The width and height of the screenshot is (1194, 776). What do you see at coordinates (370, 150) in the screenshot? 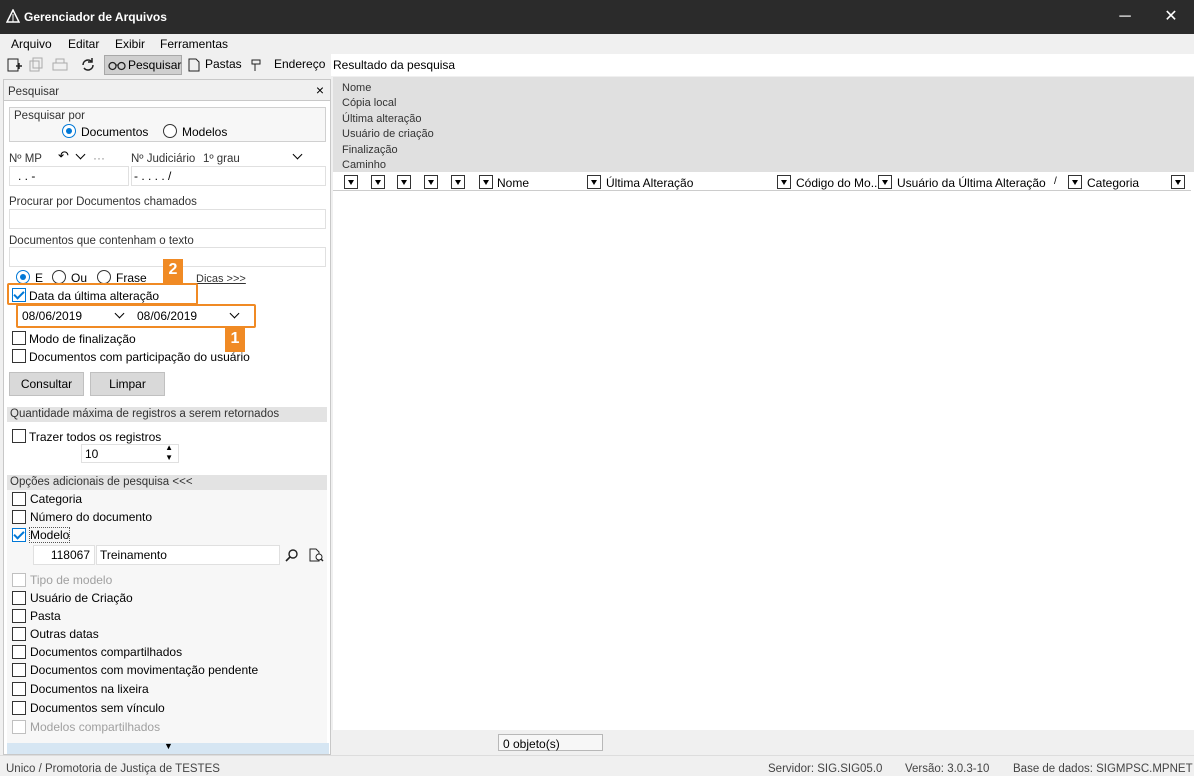
I see `prop-finalizacao: Finalização` at bounding box center [370, 150].